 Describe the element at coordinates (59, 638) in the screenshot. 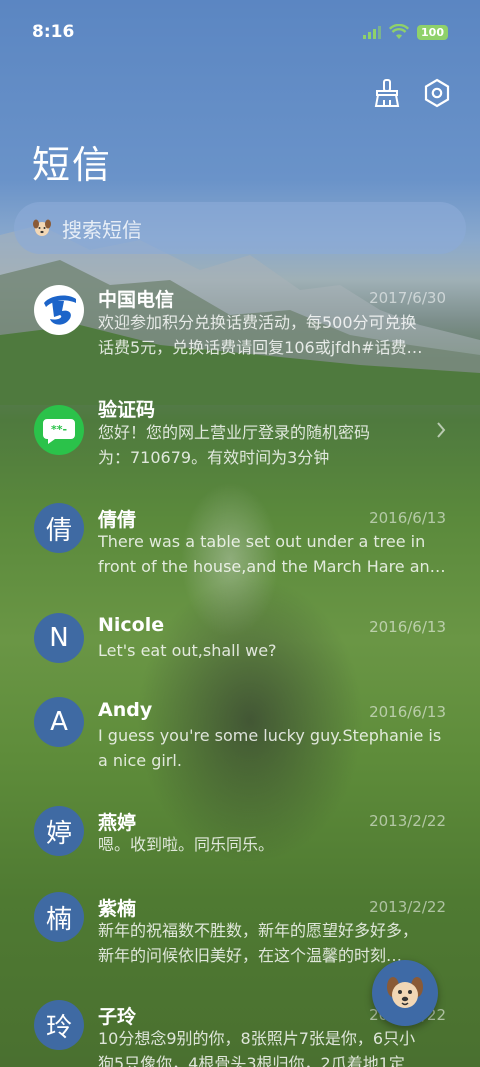

I see `avatar: N` at that location.